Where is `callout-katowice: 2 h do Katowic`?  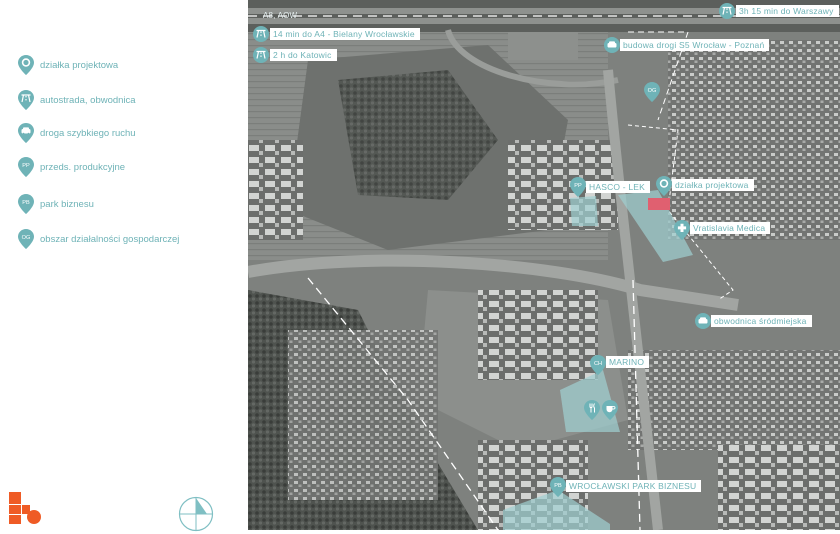
callout-katowice: 2 h do Katowic is located at coordinates (303, 55).